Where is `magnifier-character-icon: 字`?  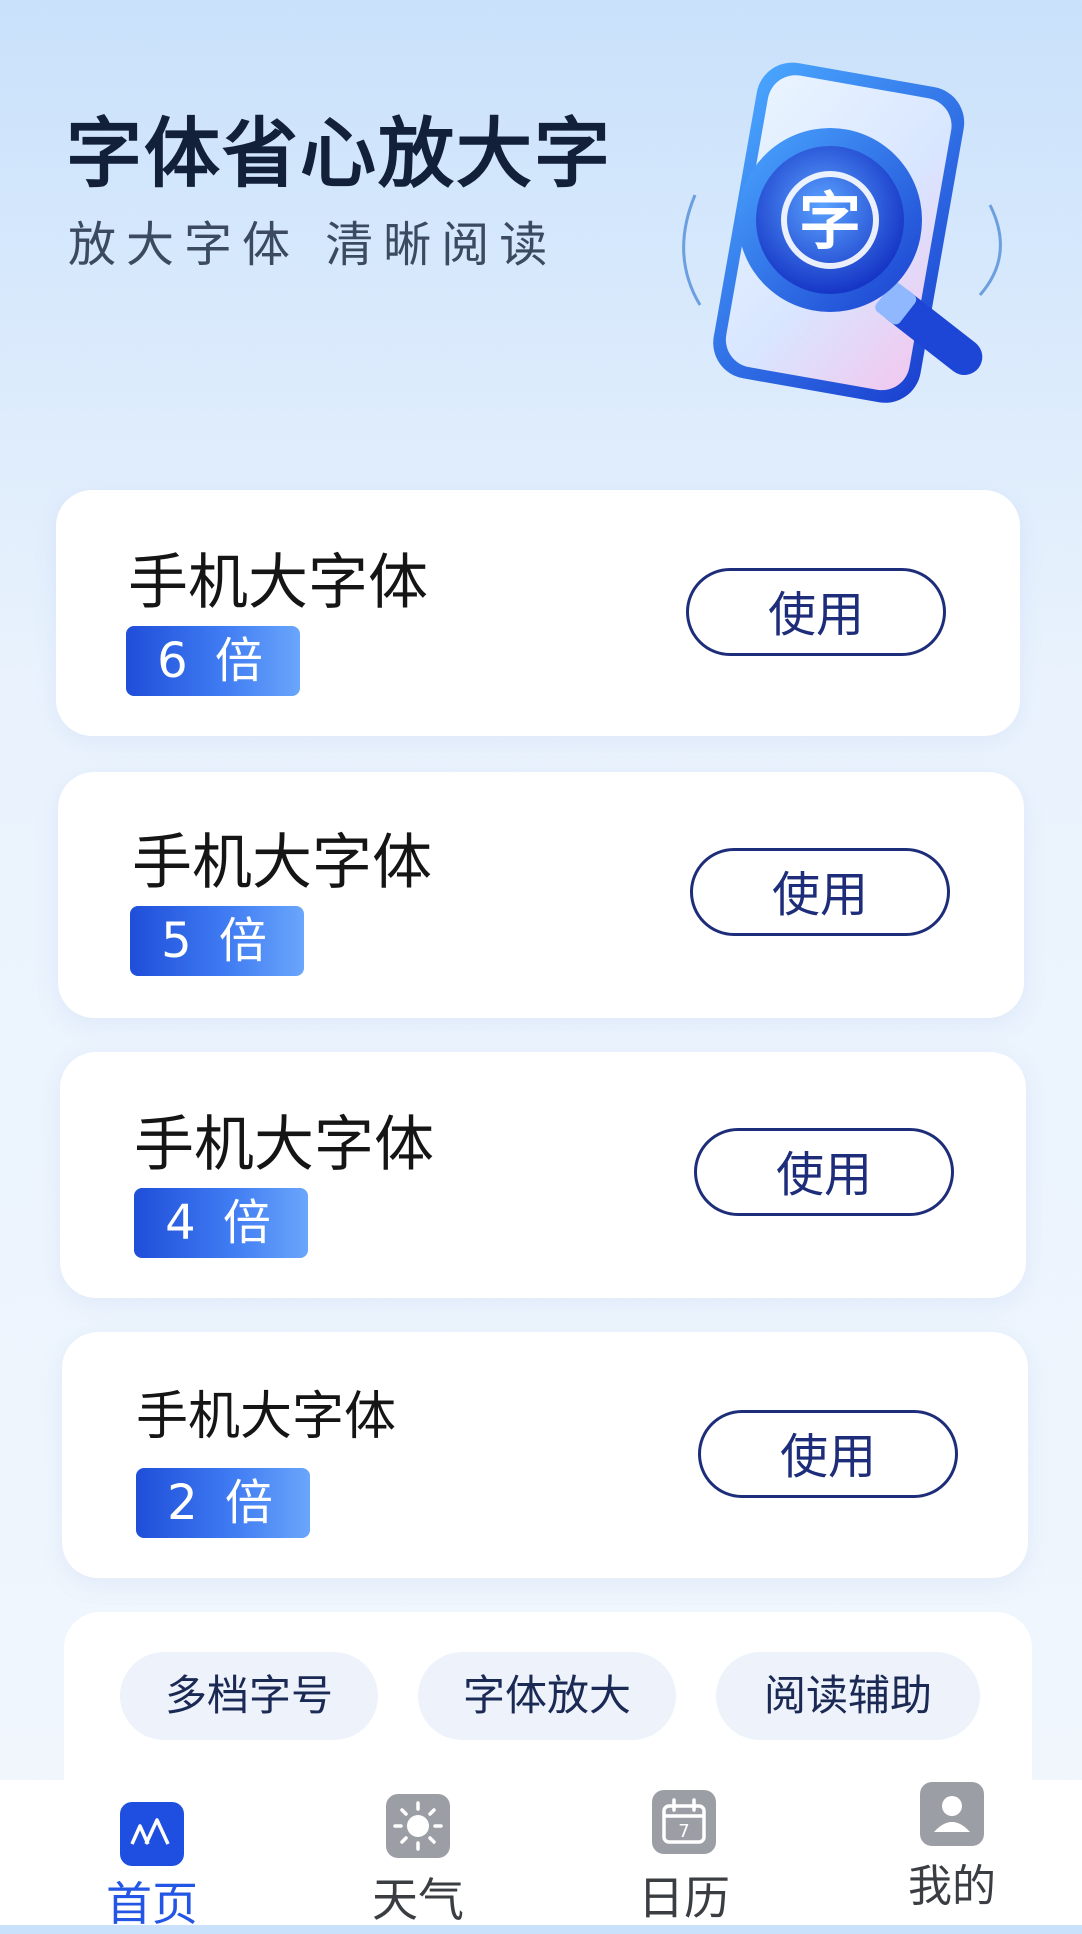
magnifier-character-icon: 字 is located at coordinates (842, 232).